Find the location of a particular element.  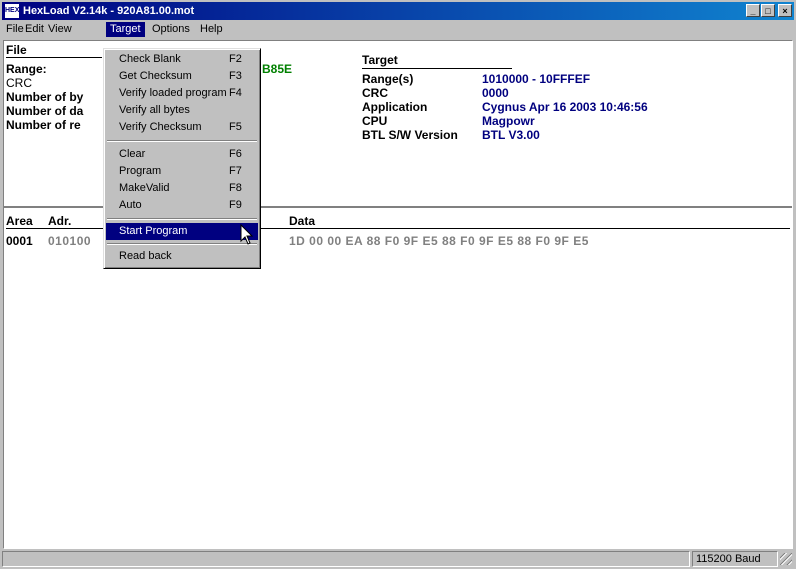

baud-rate-indicator: 115200 Baud is located at coordinates (735, 559).